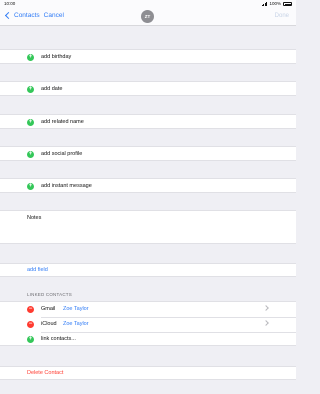 This screenshot has height=394, width=320. Describe the element at coordinates (45, 373) in the screenshot. I see `delete-contact-button: Delete Contact` at that location.